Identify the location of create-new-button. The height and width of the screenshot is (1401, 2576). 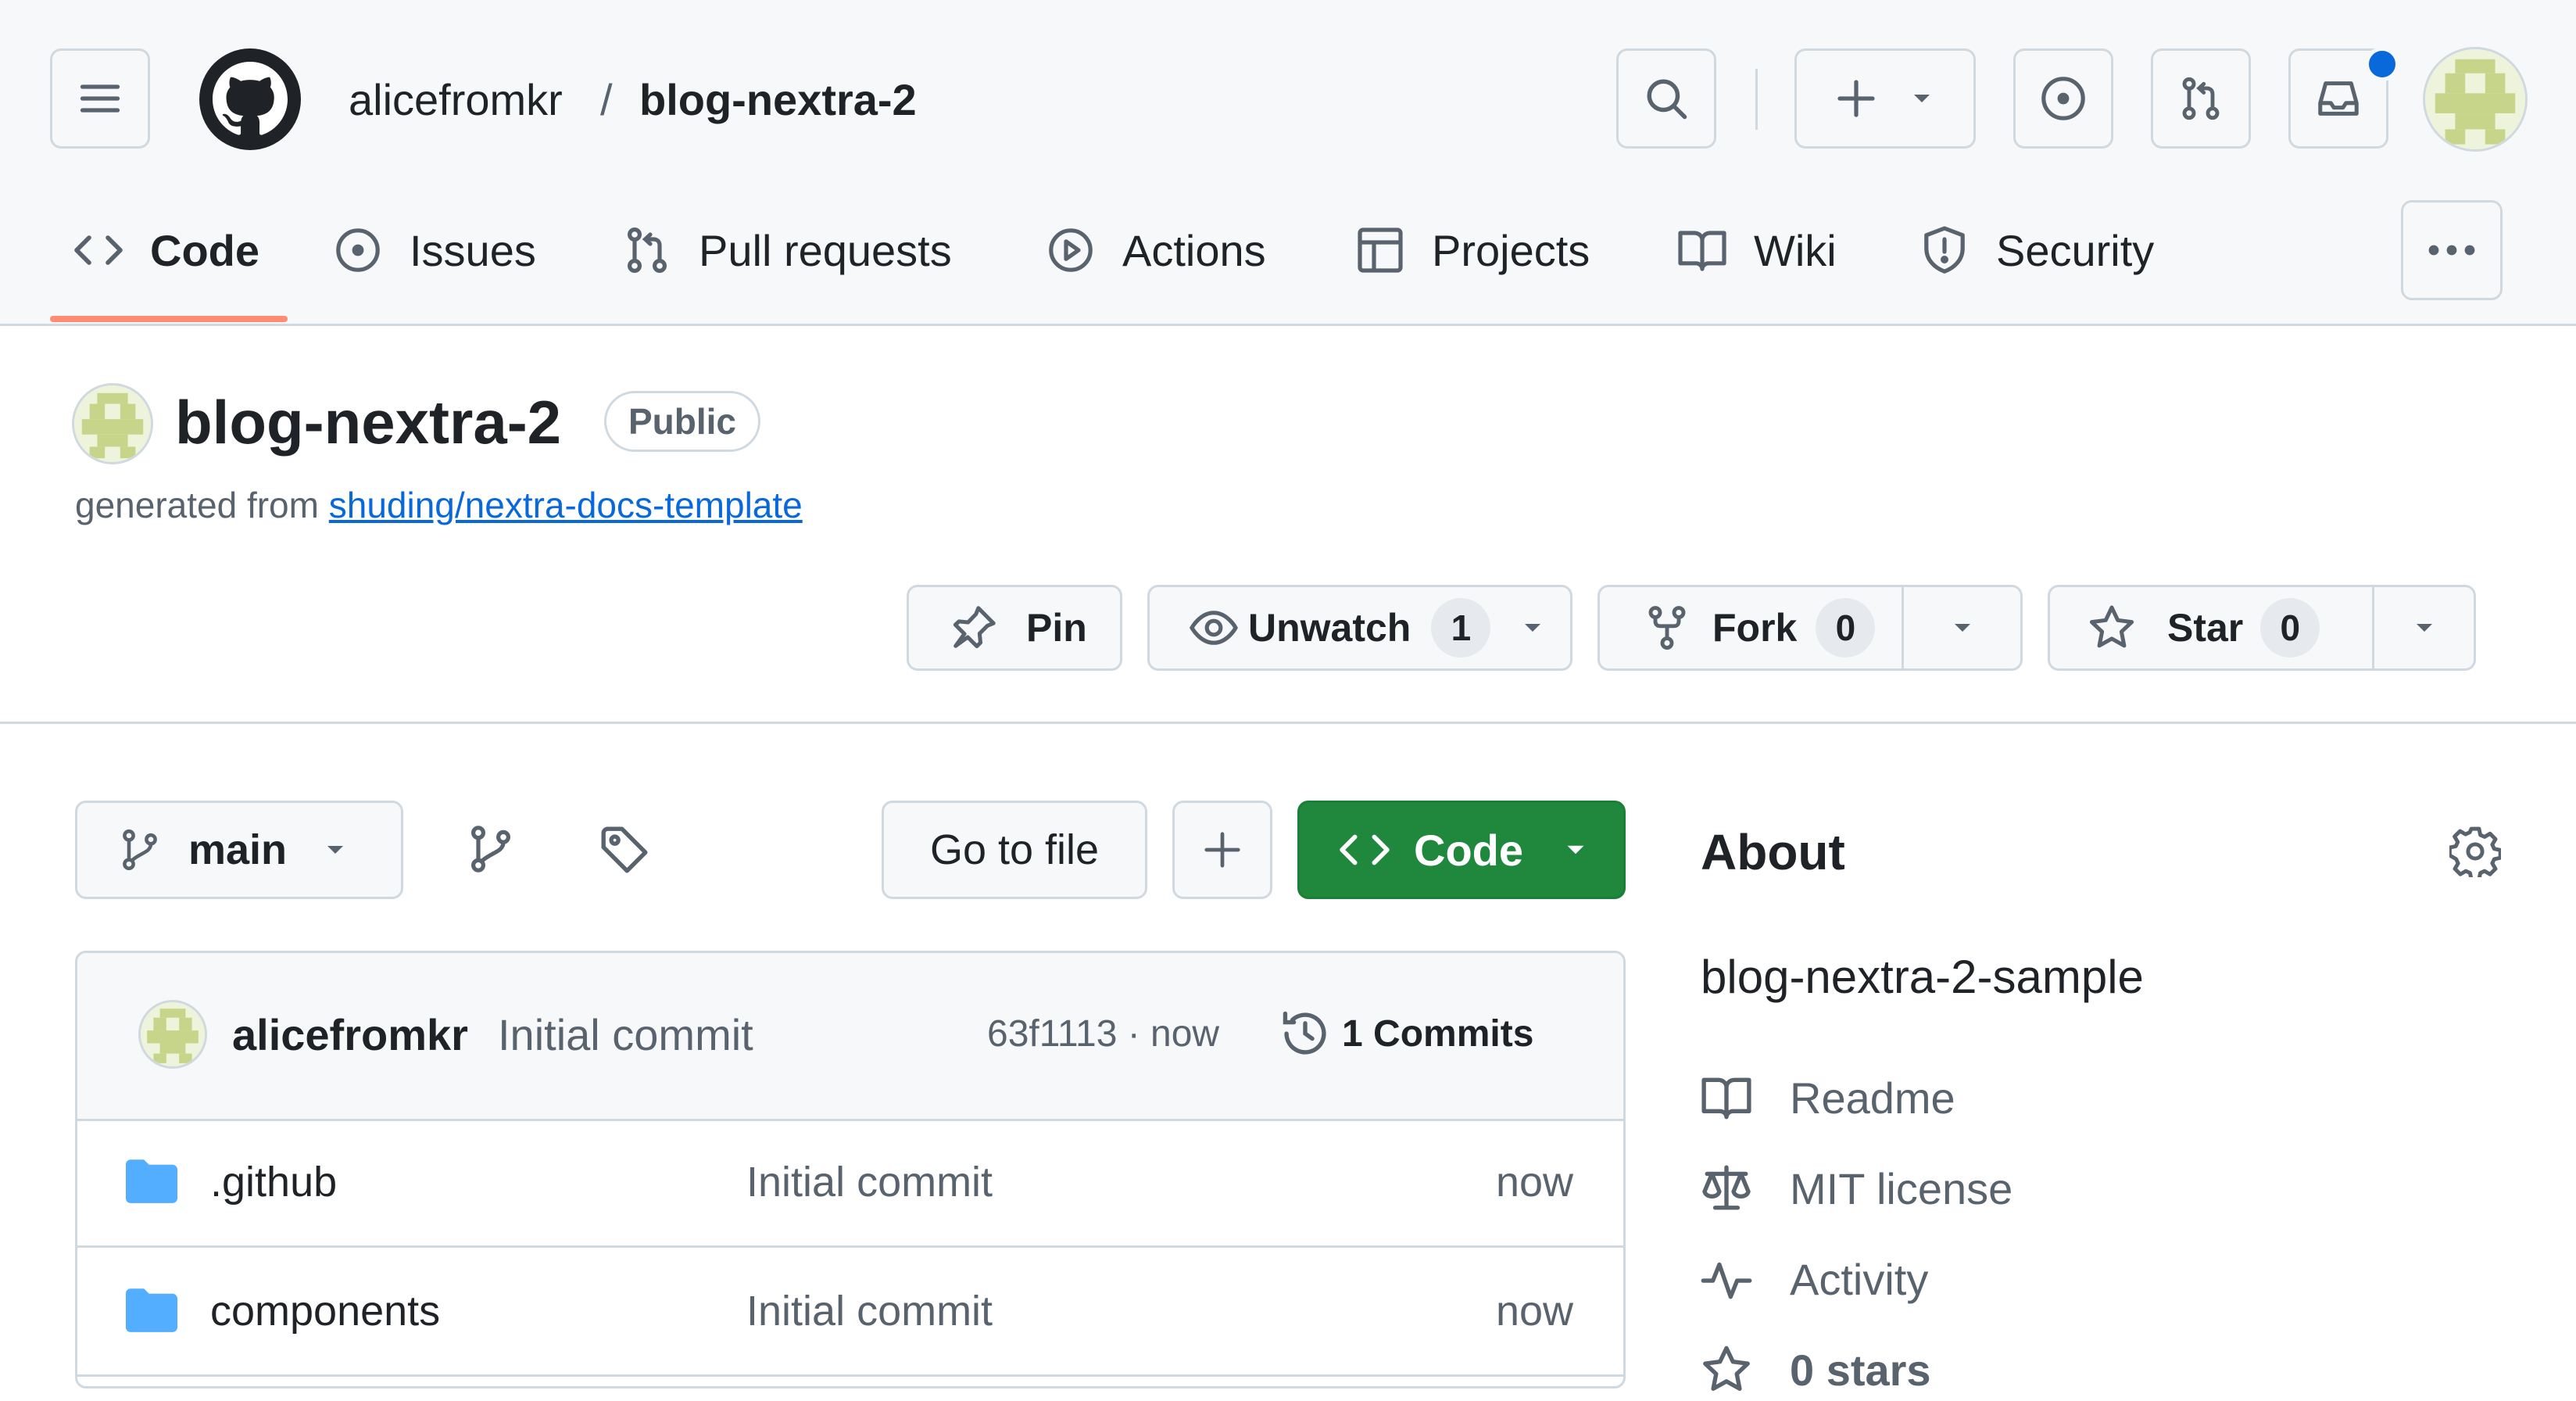
(1885, 98).